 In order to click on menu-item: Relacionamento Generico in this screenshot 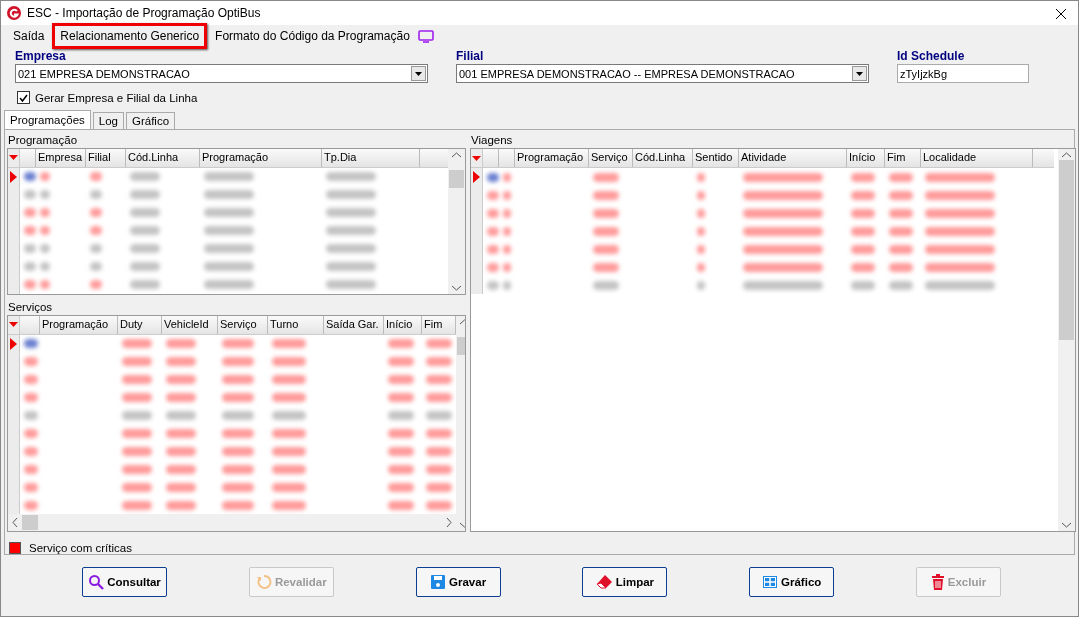, I will do `click(130, 36)`.